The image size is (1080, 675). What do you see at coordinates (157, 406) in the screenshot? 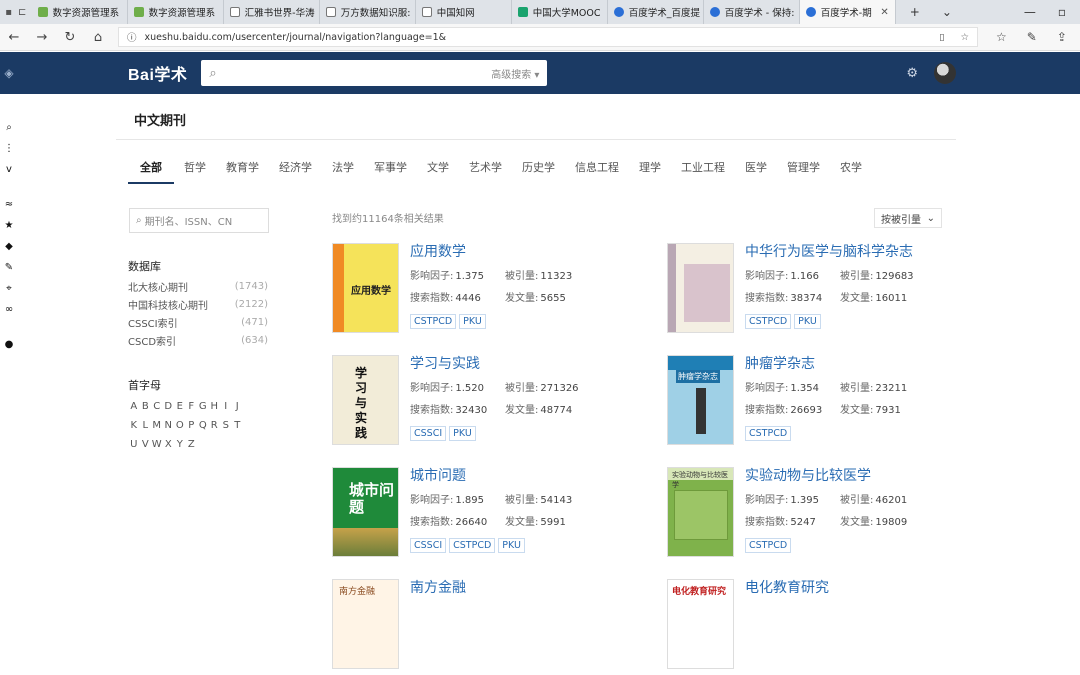
I see `letter-filter: C` at bounding box center [157, 406].